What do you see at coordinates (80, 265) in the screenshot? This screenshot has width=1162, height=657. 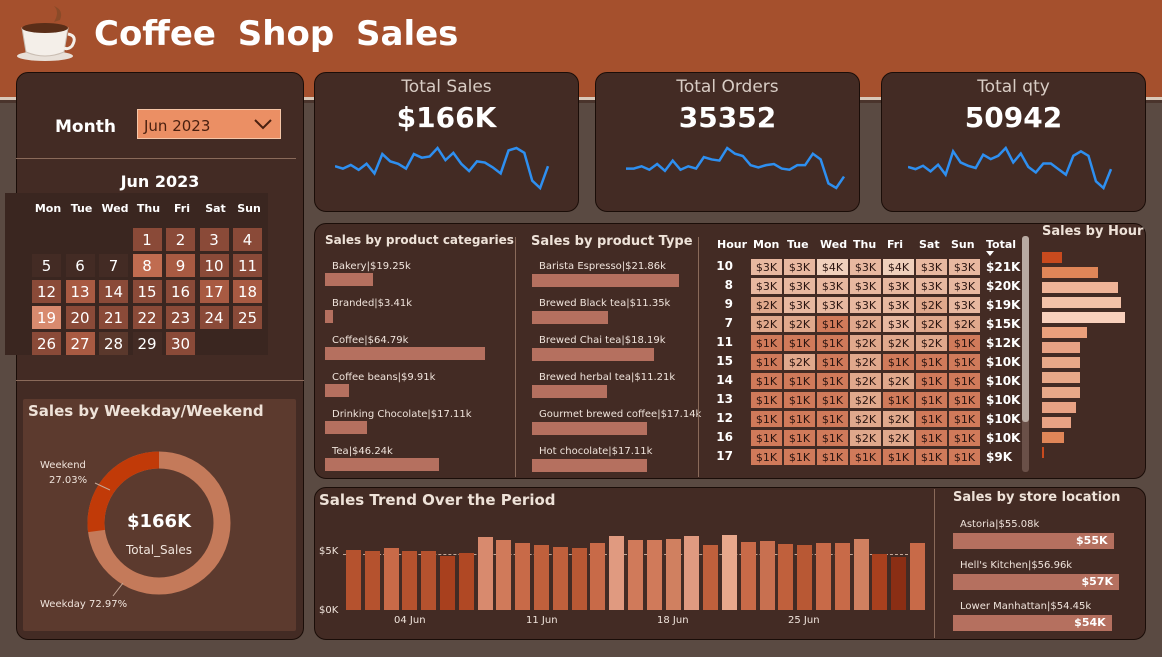 I see `calendar-day: 6` at bounding box center [80, 265].